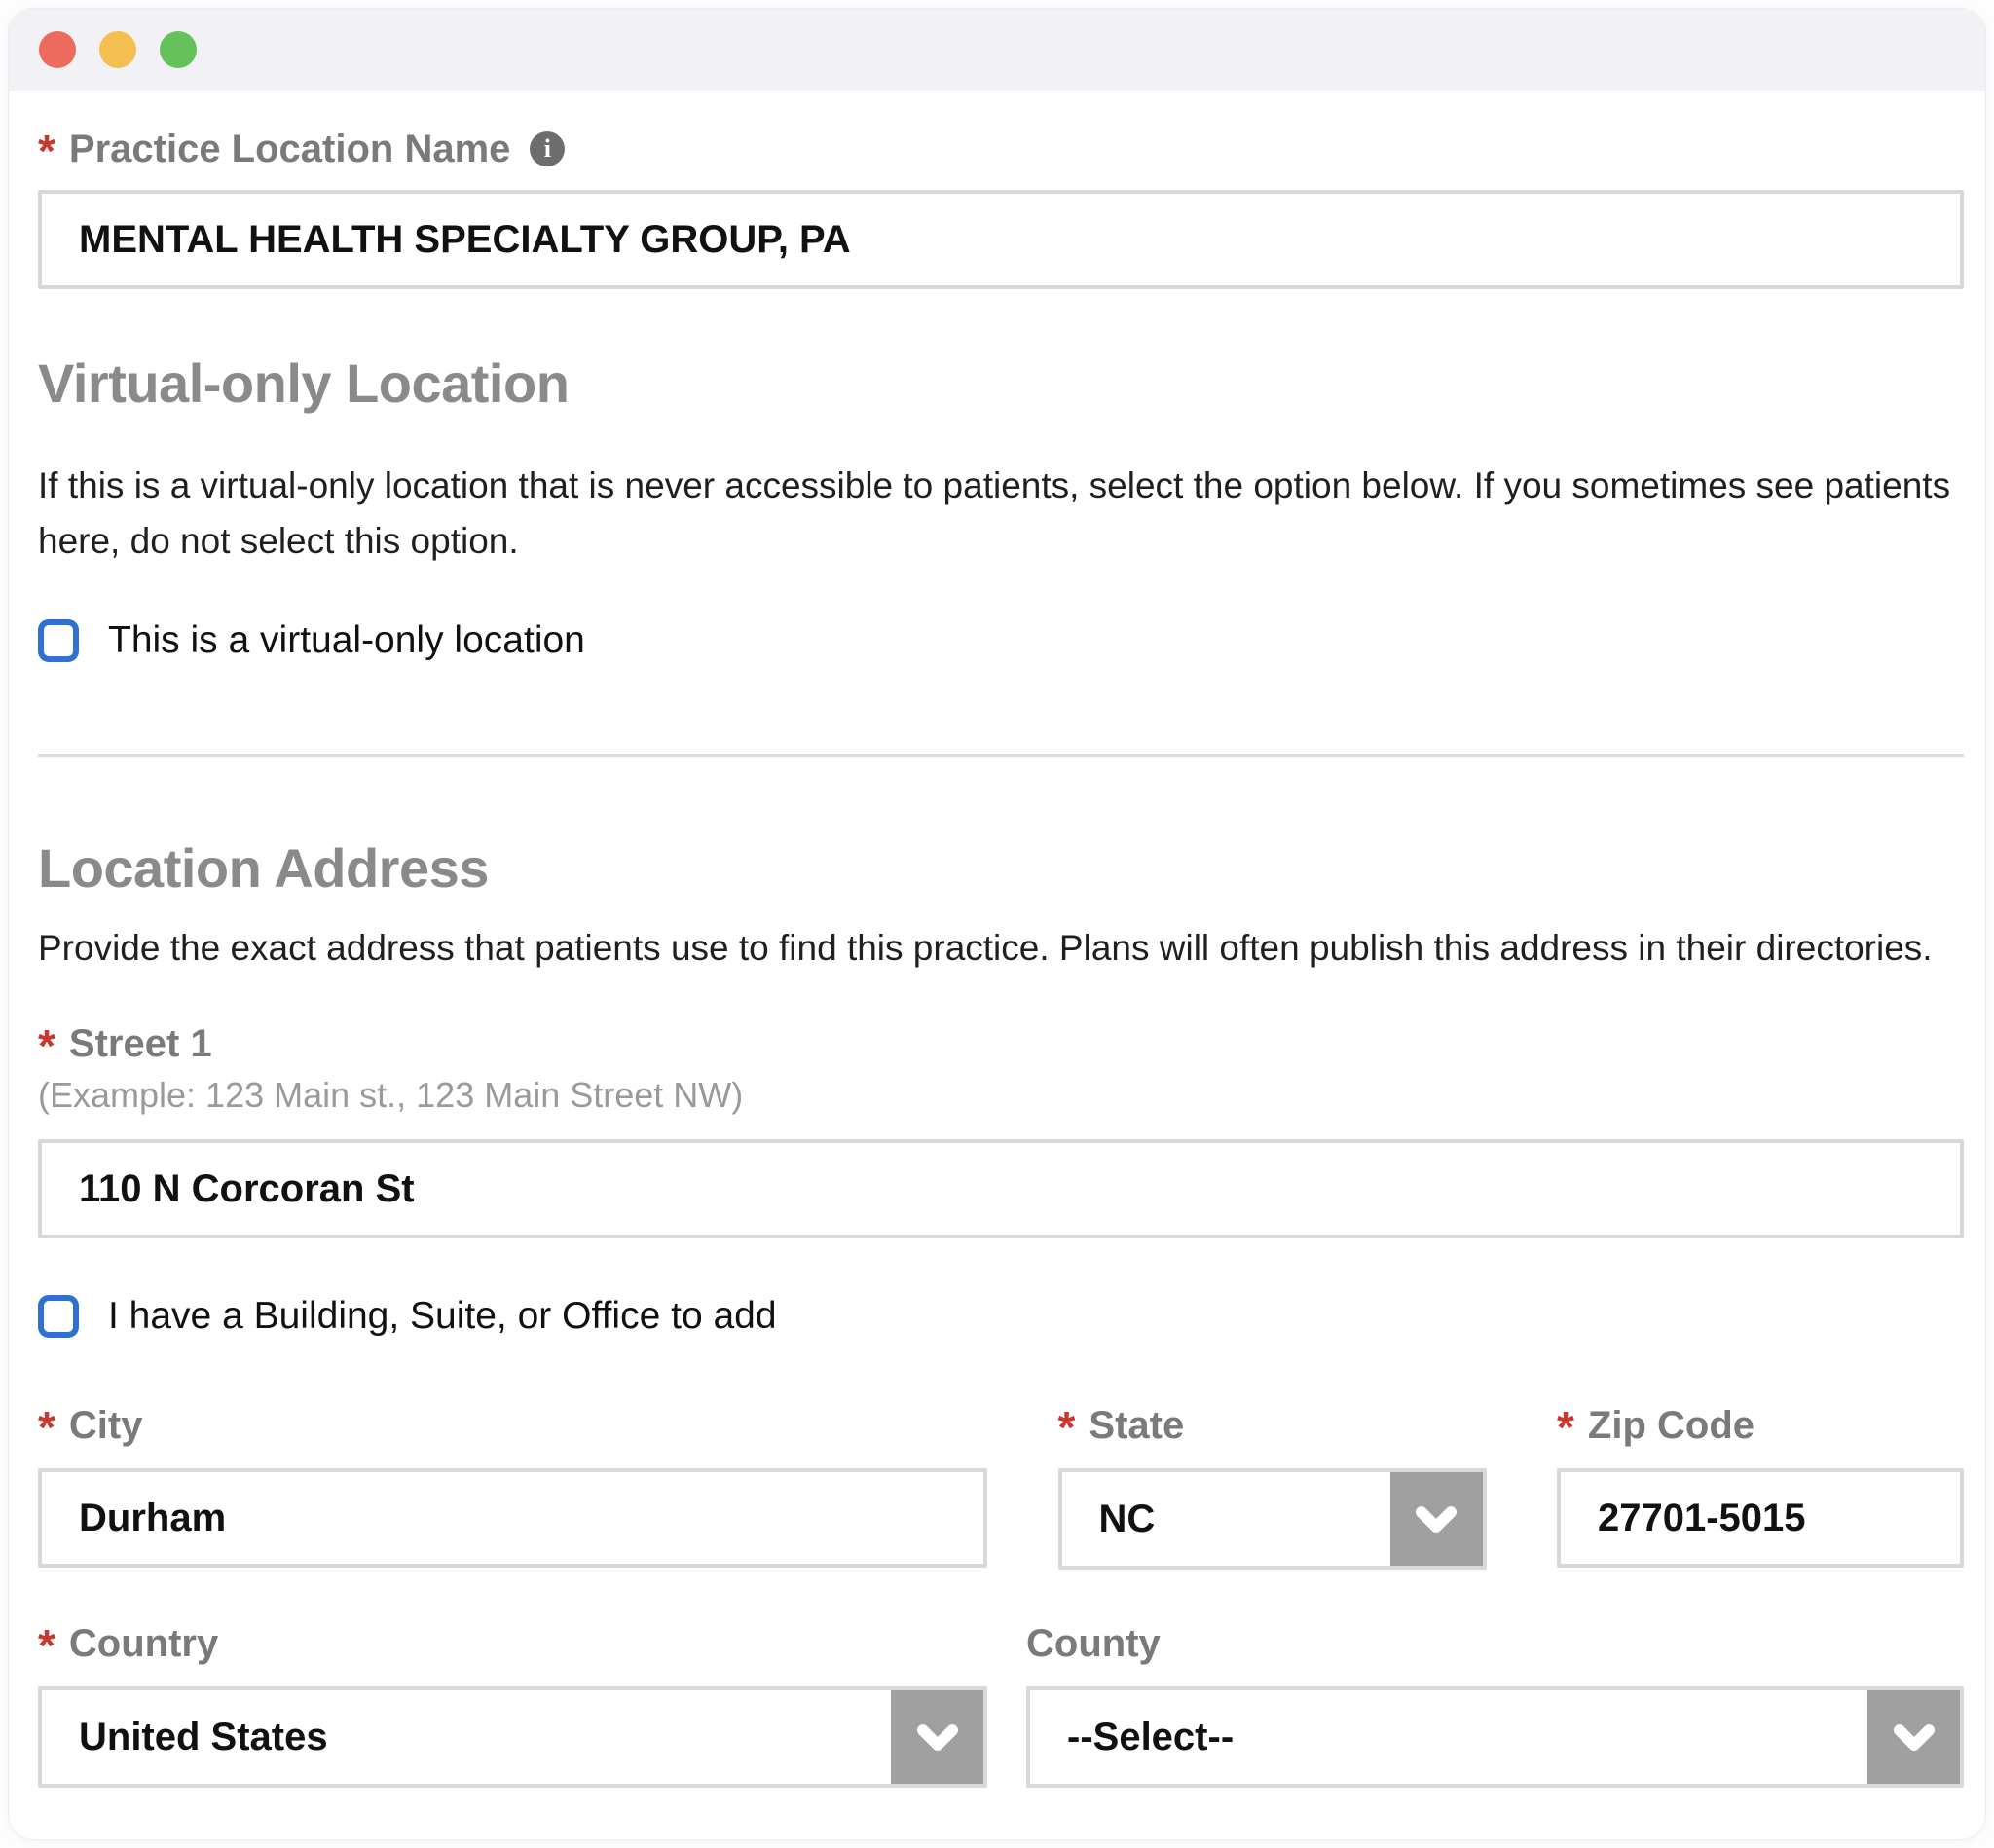 The height and width of the screenshot is (1848, 1994). What do you see at coordinates (1001, 755) in the screenshot?
I see `section-divider` at bounding box center [1001, 755].